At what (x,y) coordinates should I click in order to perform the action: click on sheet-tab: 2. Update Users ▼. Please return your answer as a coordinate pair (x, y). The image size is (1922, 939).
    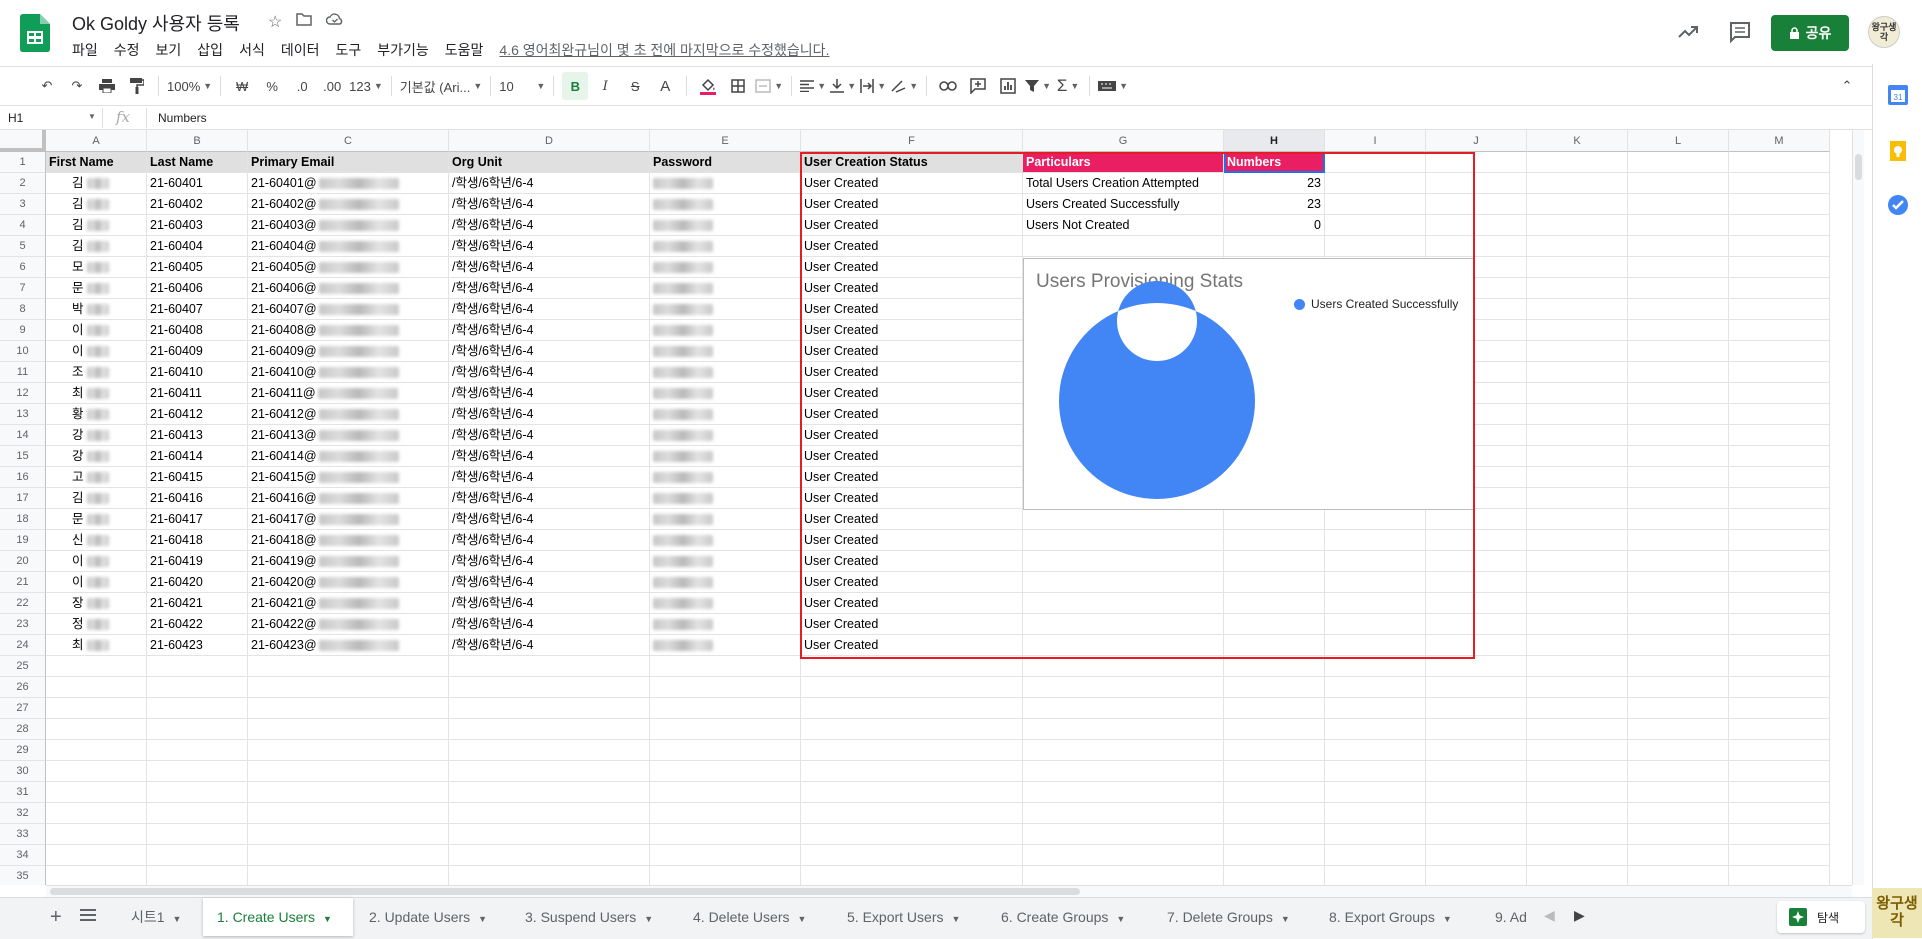
    Looking at the image, I should click on (432, 917).